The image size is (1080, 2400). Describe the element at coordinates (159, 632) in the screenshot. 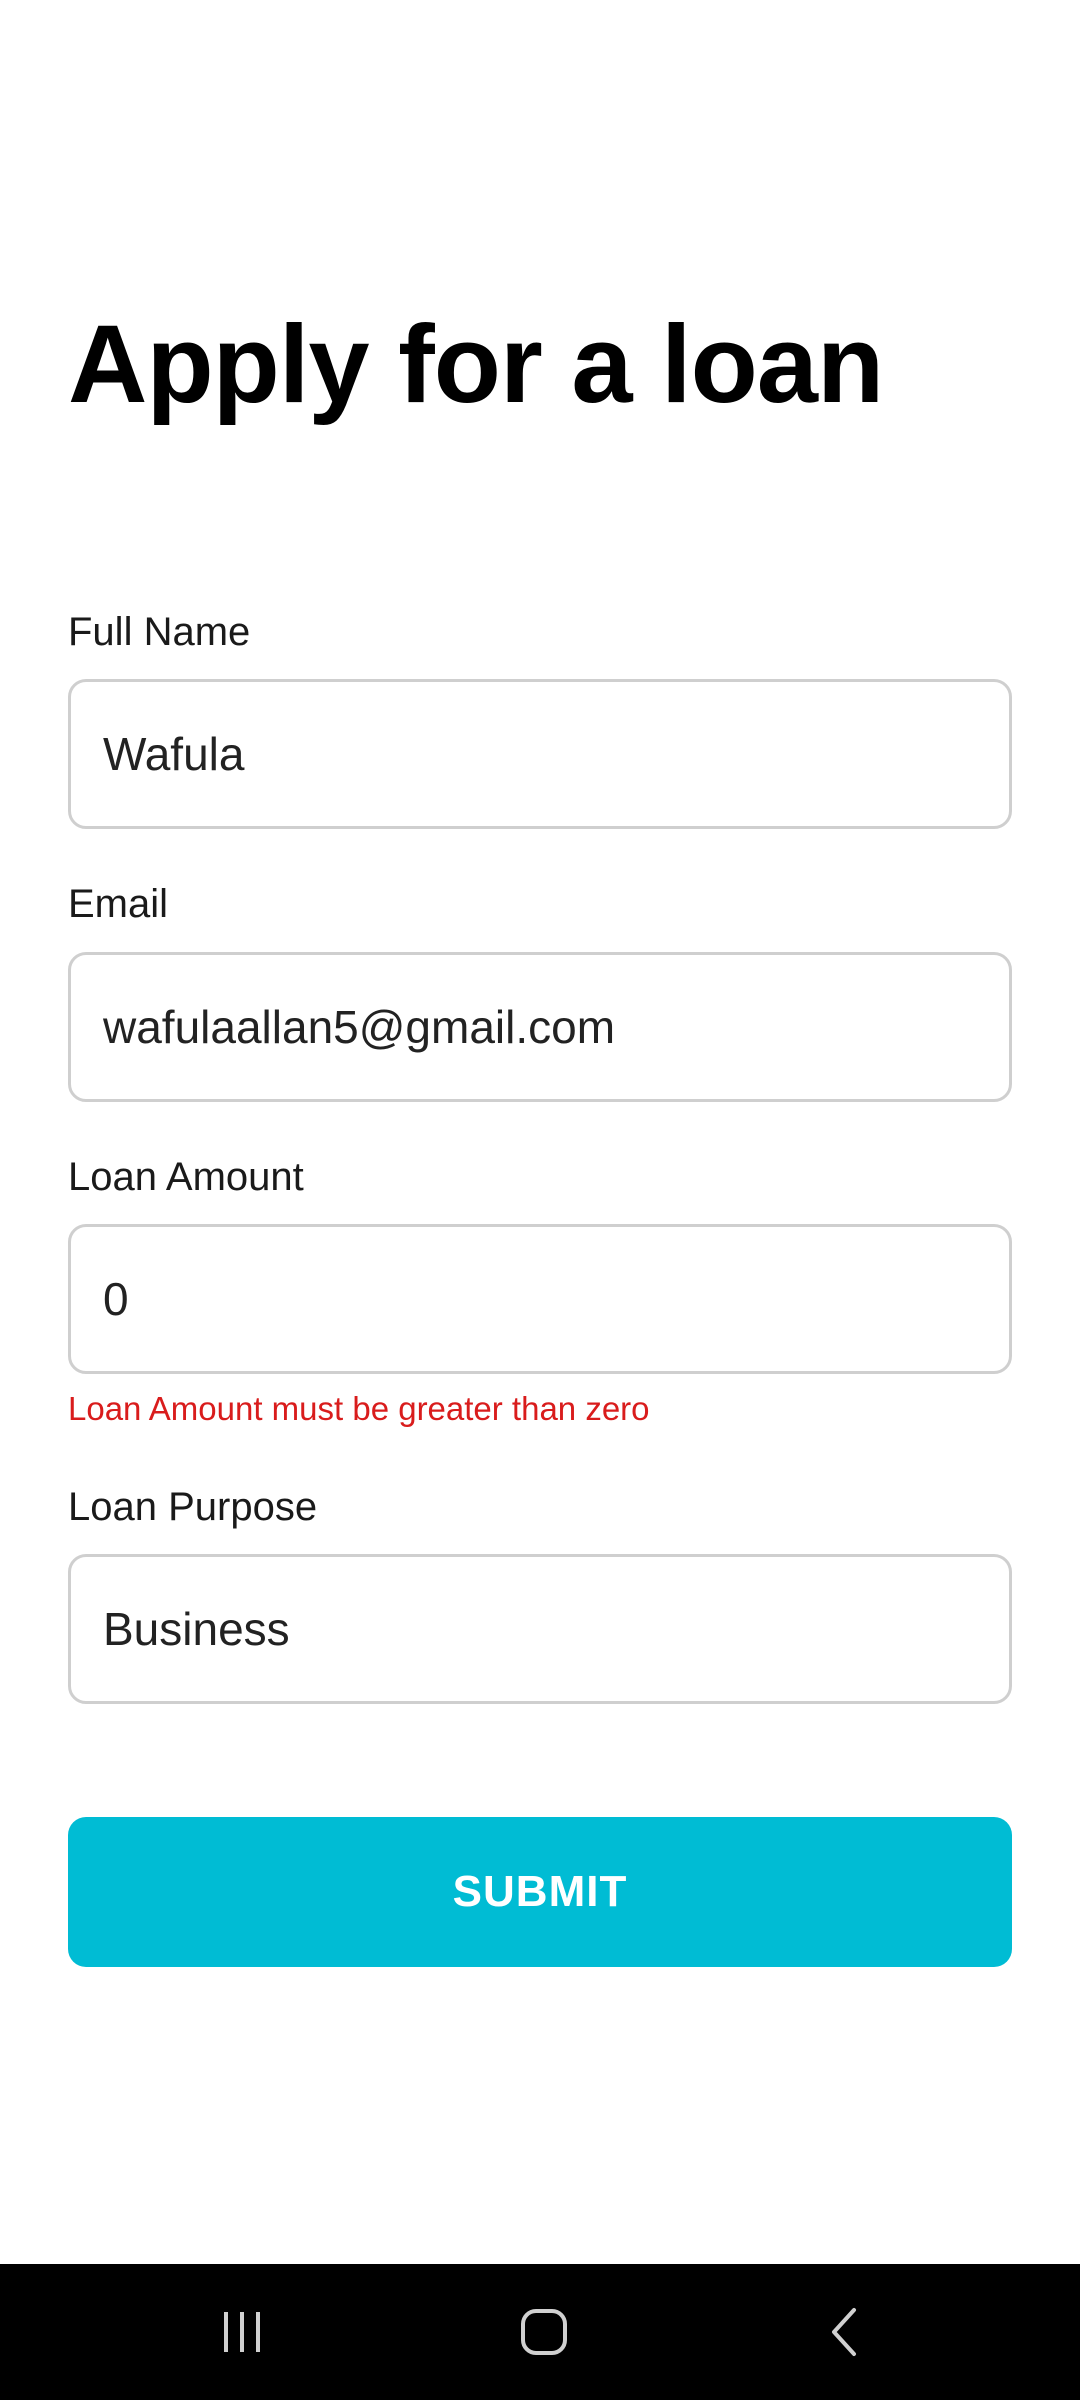

I see `full-name-label: Full Name` at that location.